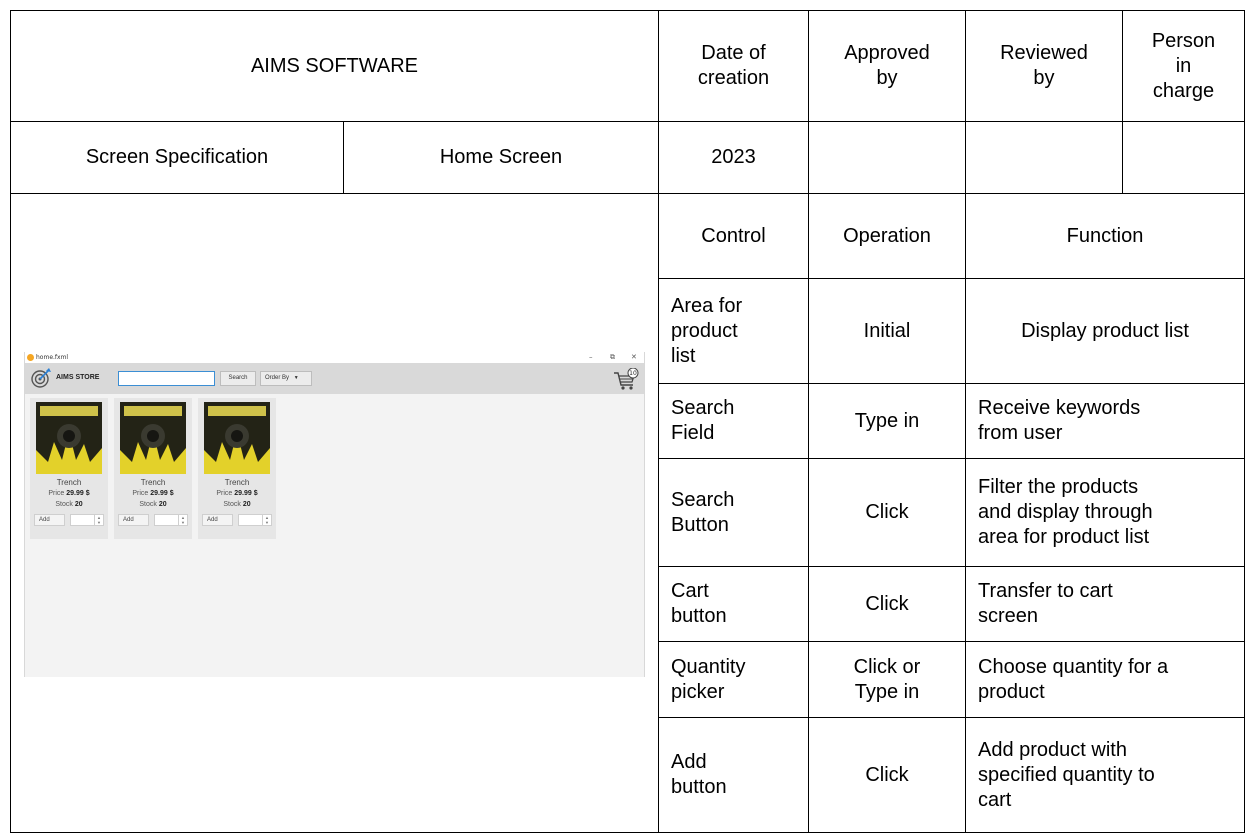 The width and height of the screenshot is (1255, 833). What do you see at coordinates (238, 378) in the screenshot?
I see `search-button: Search` at bounding box center [238, 378].